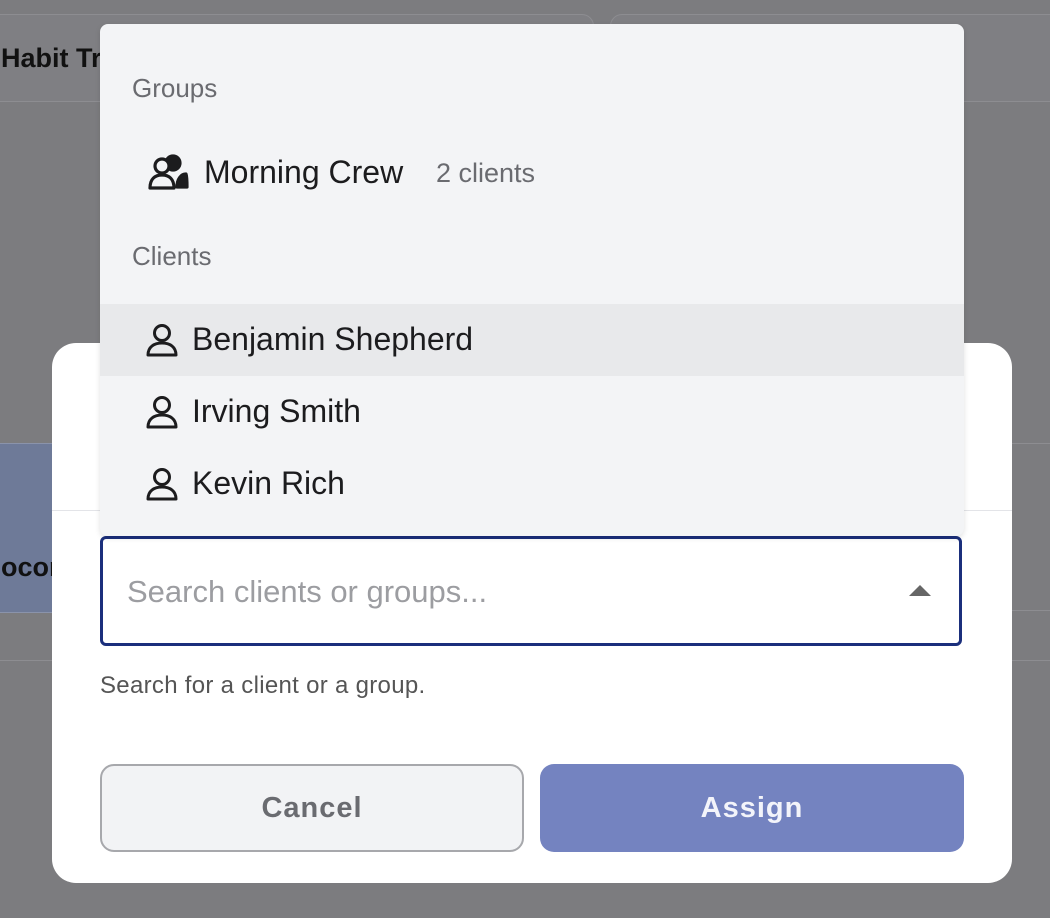 The width and height of the screenshot is (1050, 918). Describe the element at coordinates (752, 808) in the screenshot. I see `assign-button: Assign` at that location.